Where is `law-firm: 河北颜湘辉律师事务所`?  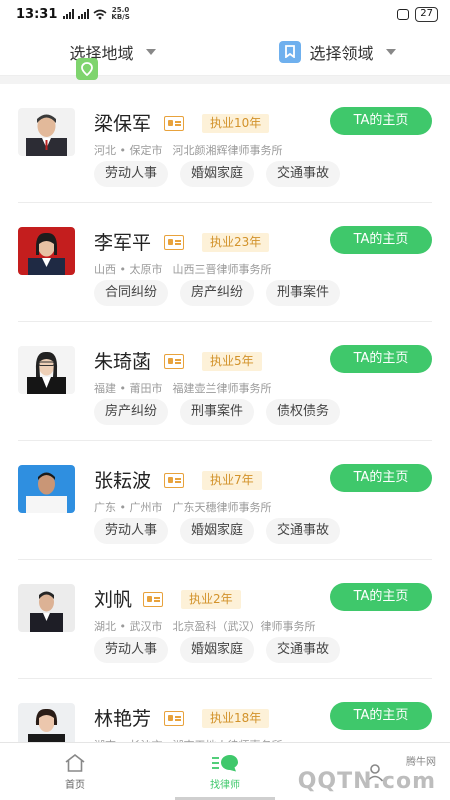 law-firm: 河北颜湘辉律师事务所 is located at coordinates (227, 150).